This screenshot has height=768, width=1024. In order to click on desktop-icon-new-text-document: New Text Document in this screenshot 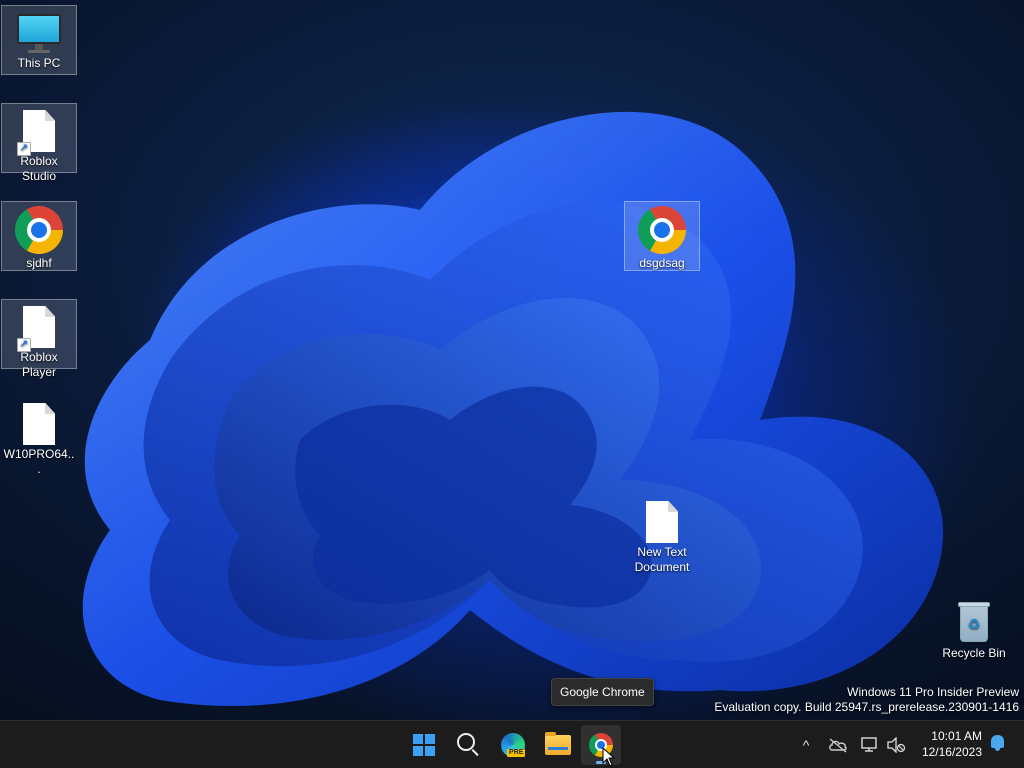, I will do `click(662, 537)`.